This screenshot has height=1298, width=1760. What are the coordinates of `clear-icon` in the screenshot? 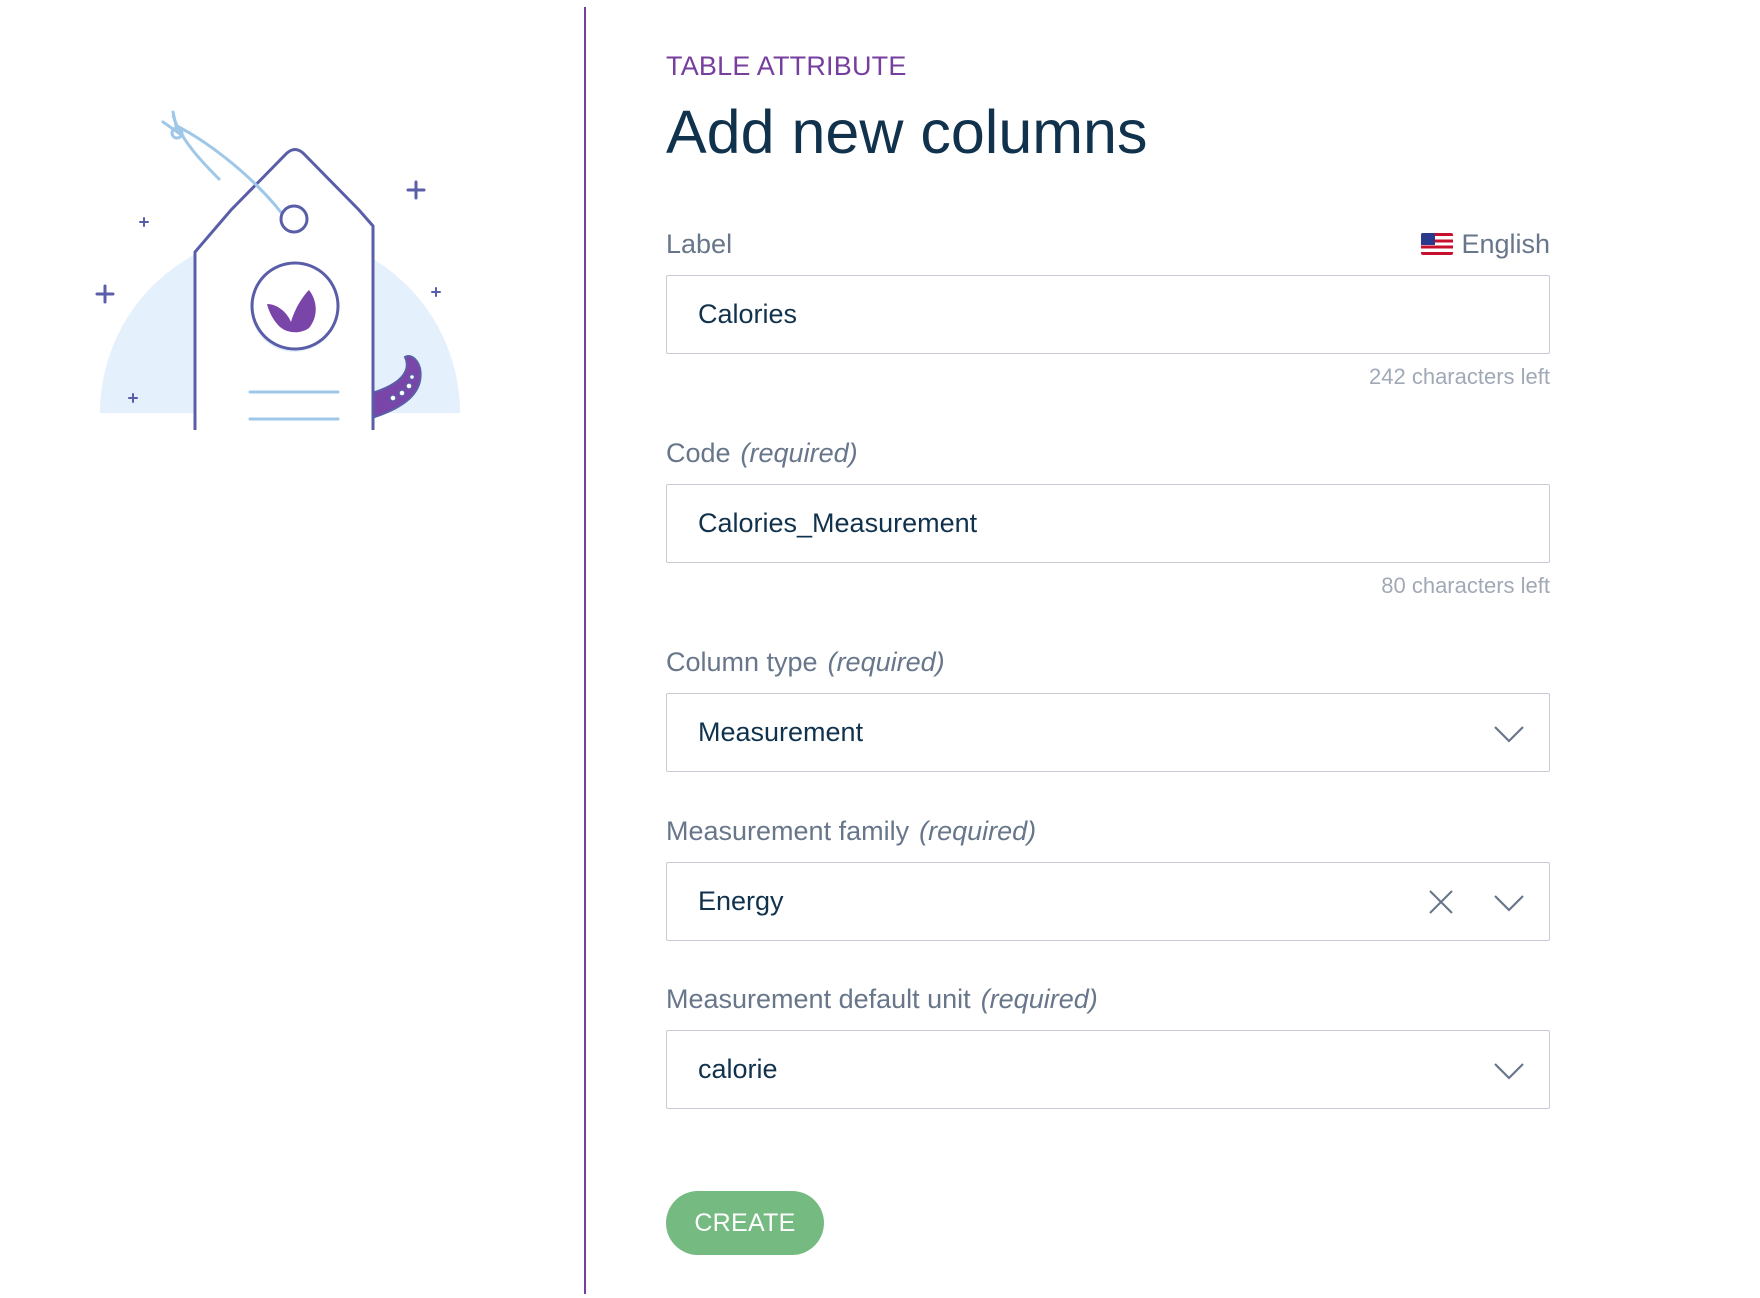 It's located at (1441, 902).